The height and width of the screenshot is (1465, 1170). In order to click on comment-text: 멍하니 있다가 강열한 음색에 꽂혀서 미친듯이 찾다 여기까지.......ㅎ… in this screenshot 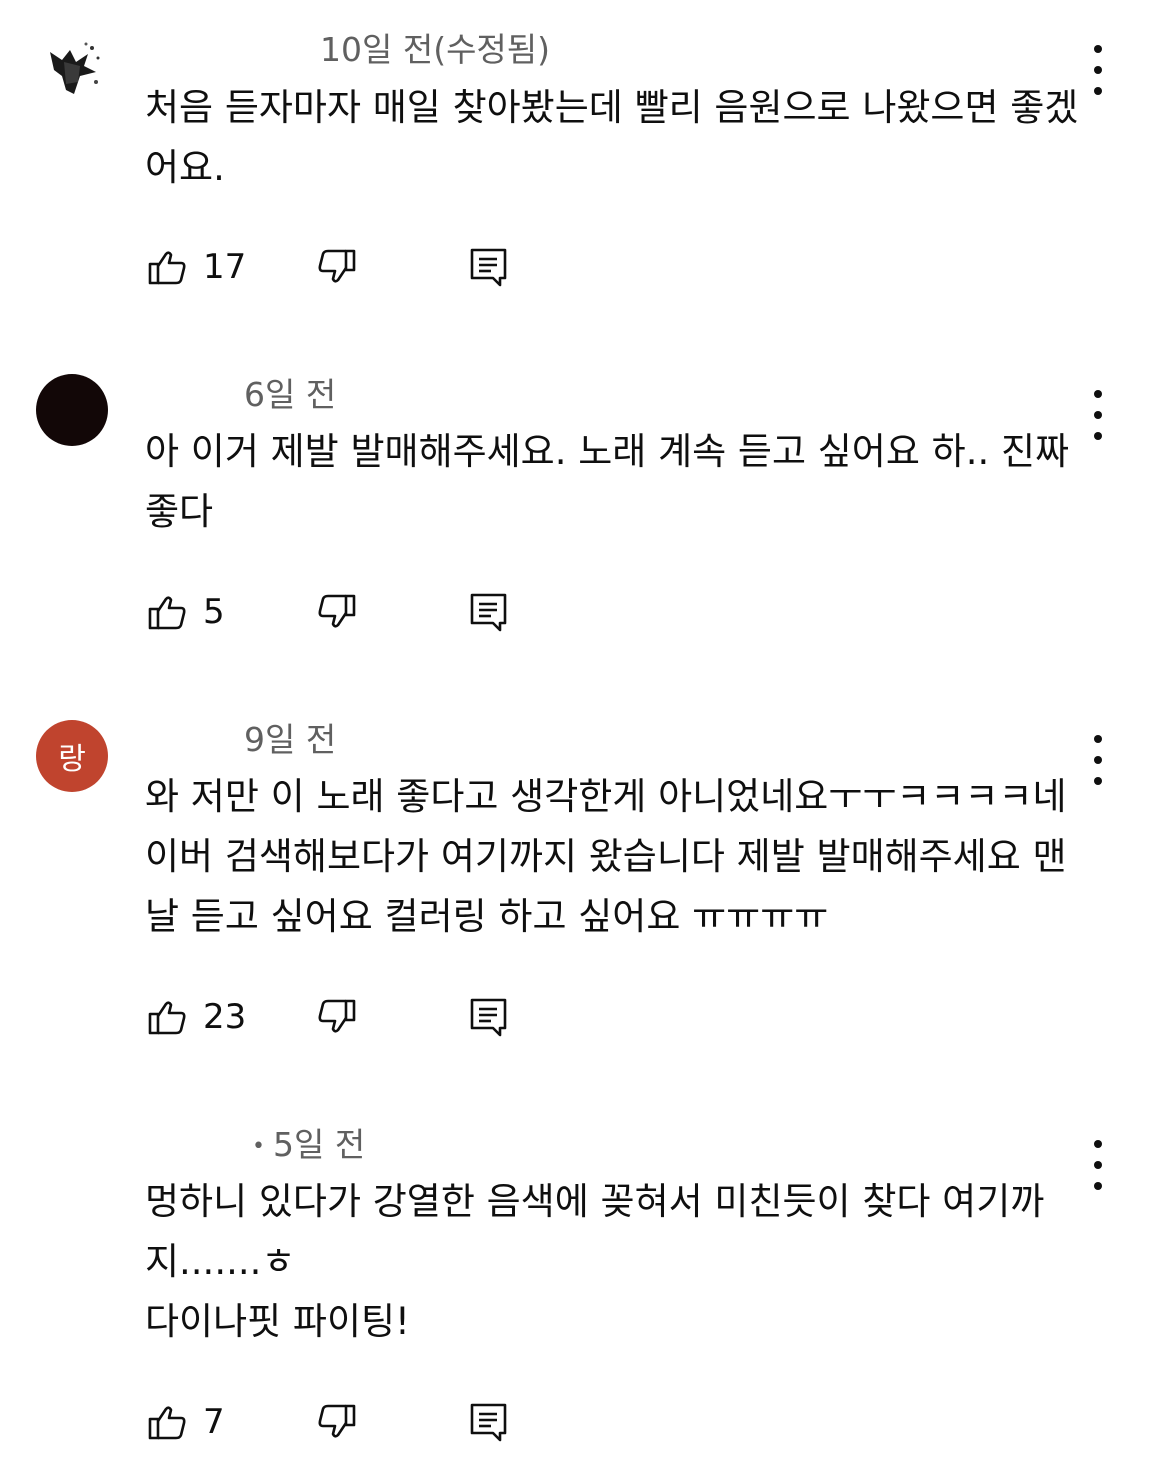, I will do `click(595, 1261)`.